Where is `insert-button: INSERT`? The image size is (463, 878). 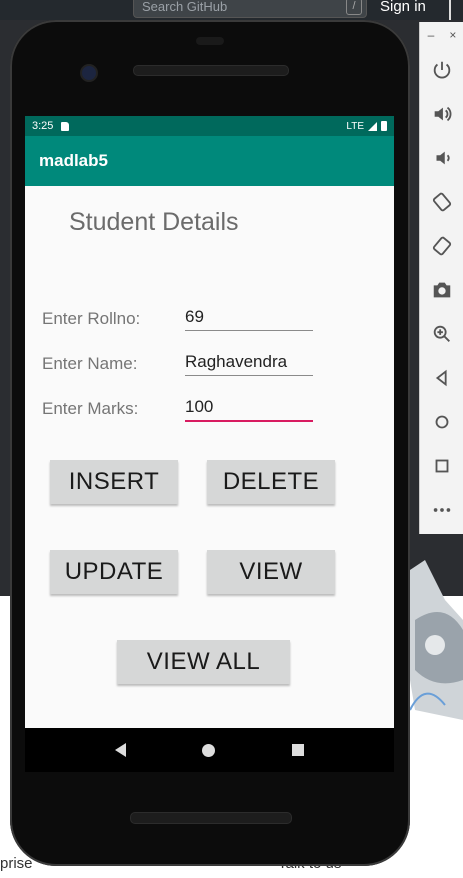 insert-button: INSERT is located at coordinates (114, 482).